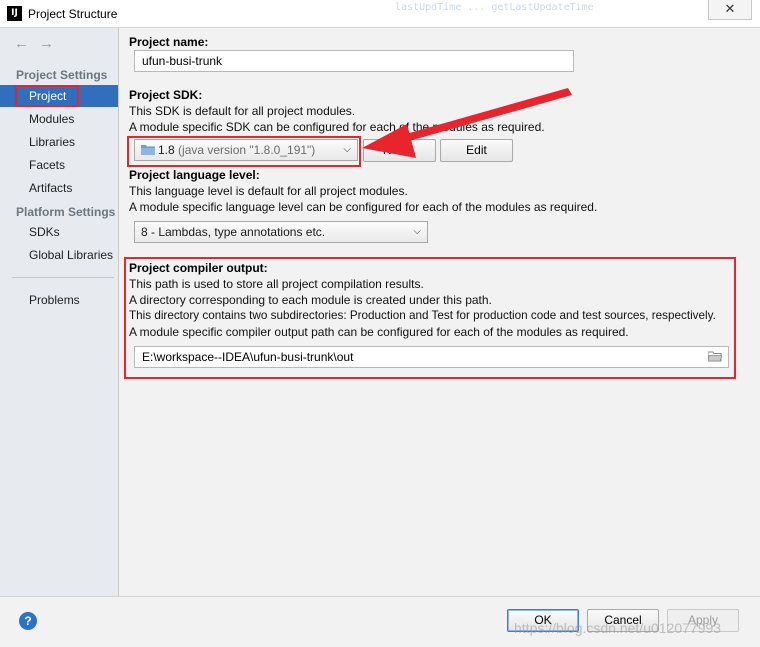 This screenshot has width=760, height=647. What do you see at coordinates (166, 95) in the screenshot?
I see `project-sdk-label: Project SDK:` at bounding box center [166, 95].